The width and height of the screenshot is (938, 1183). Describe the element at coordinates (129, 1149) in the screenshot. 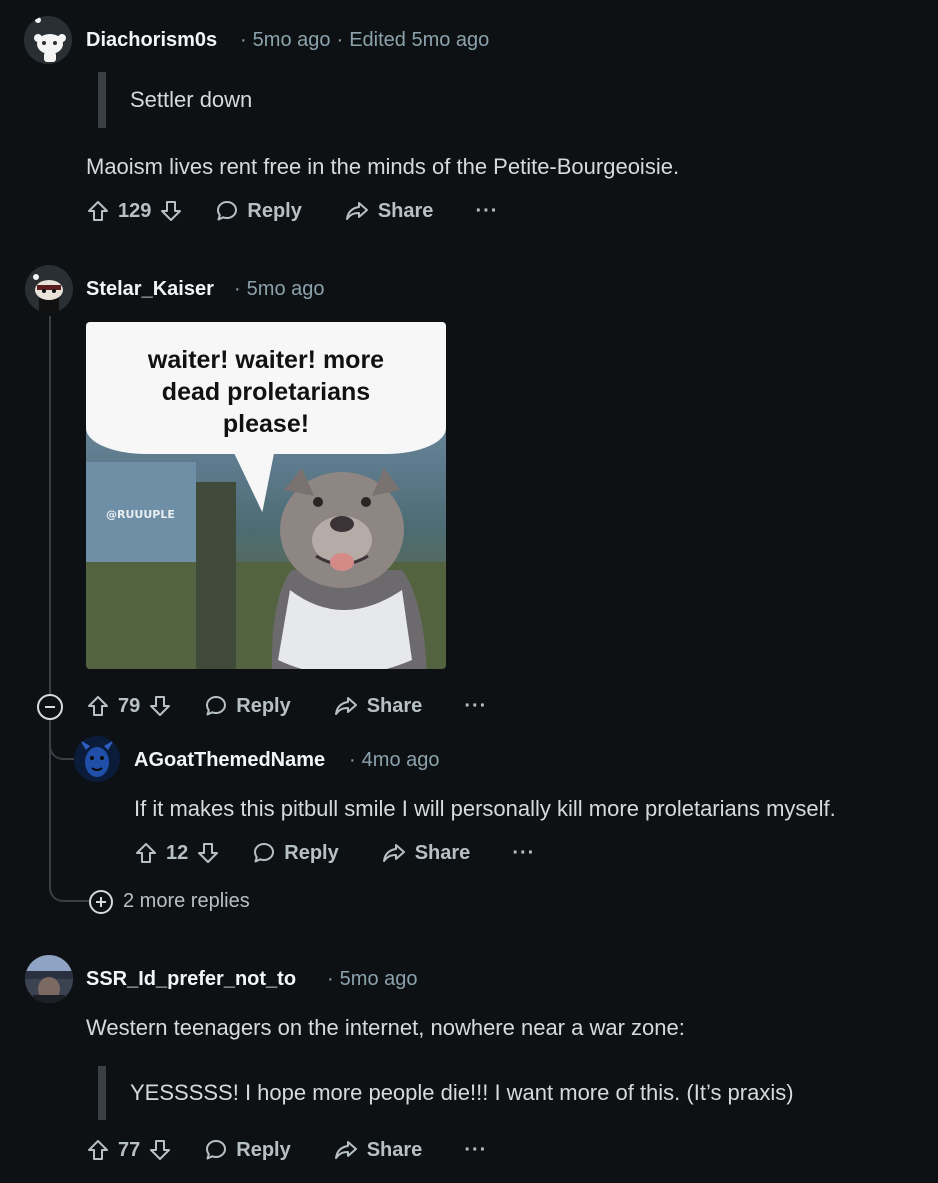

I see `vote-count: 77` at that location.